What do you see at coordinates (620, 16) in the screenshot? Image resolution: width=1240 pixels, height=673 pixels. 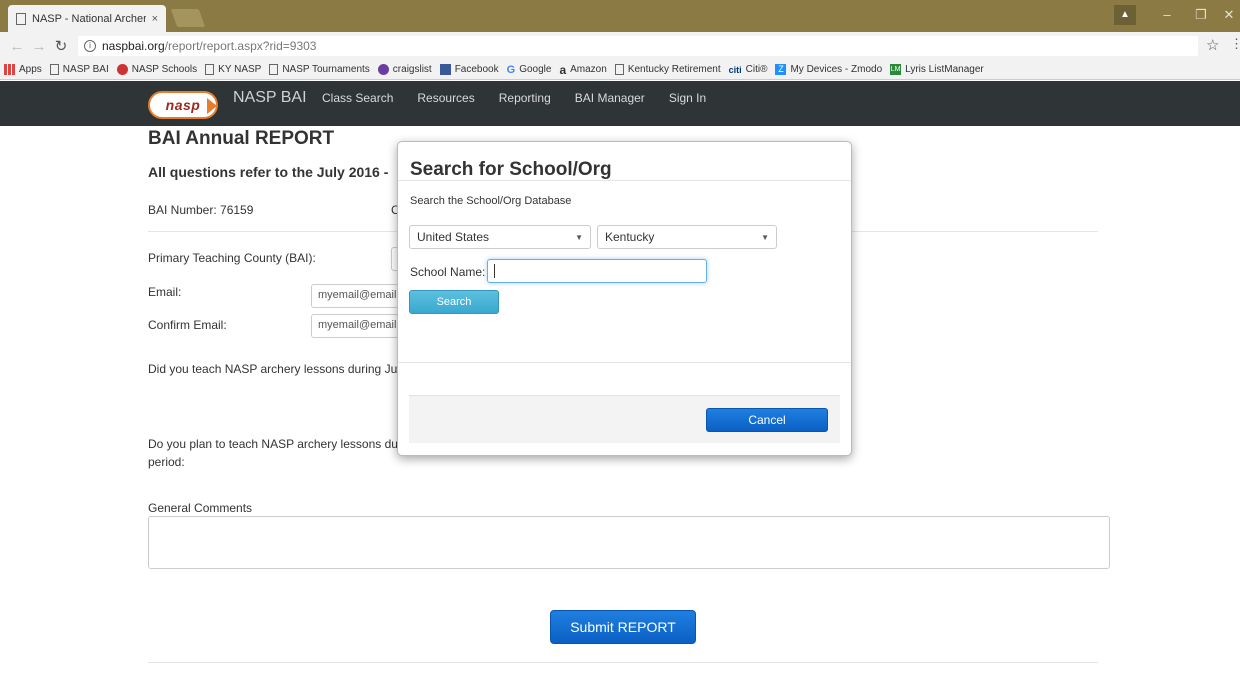 I see `browser-title-bar: NASP - National Archery × ▲ – ❐ ✕` at bounding box center [620, 16].